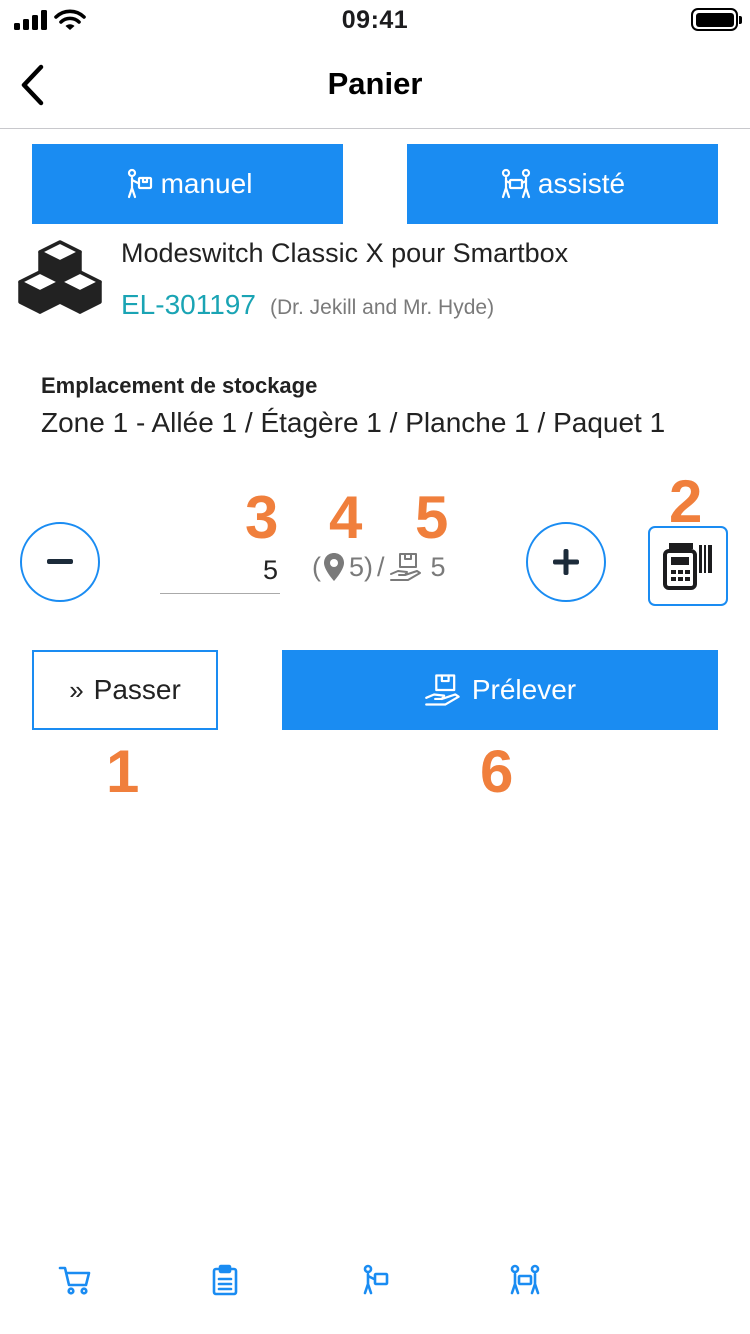 The image size is (750, 1334). Describe the element at coordinates (60, 277) in the screenshot. I see `boxes-icon` at that location.